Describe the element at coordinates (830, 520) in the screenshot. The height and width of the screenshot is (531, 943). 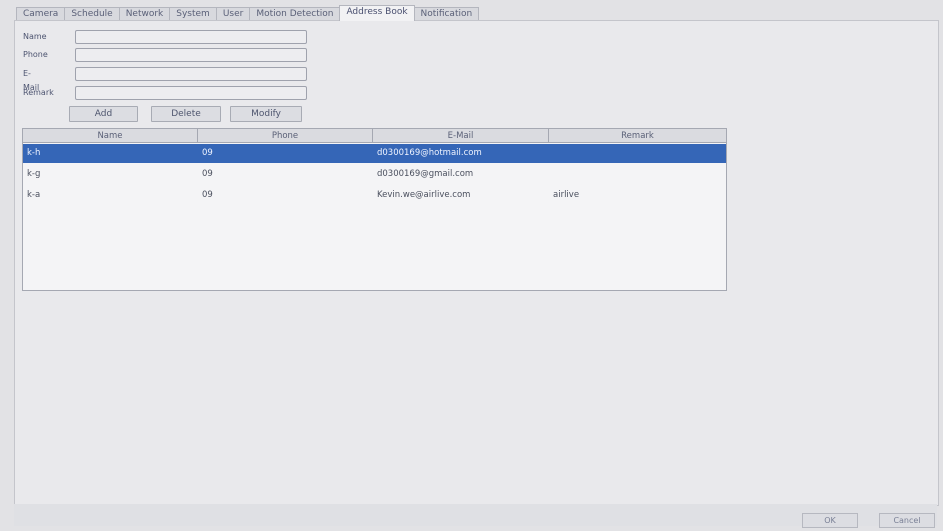
I see `ok-button: OK` at that location.